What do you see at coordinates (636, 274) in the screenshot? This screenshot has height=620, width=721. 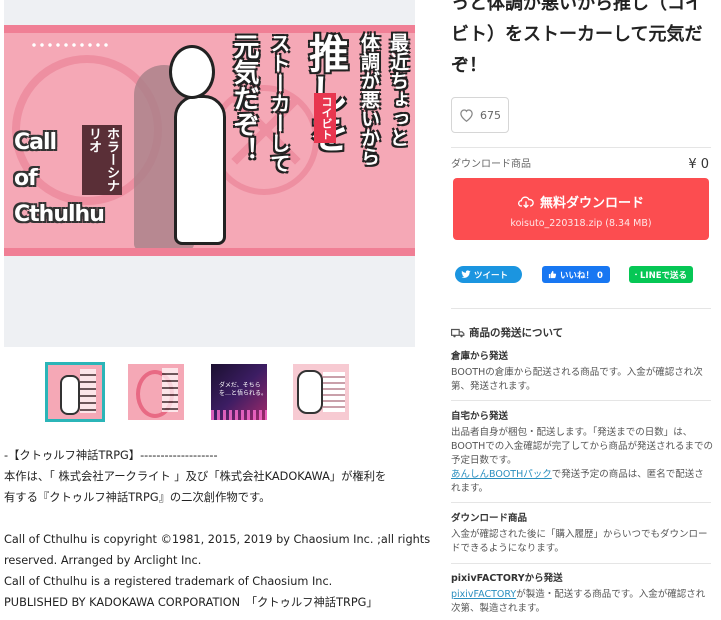 I see `line-chat-icon` at bounding box center [636, 274].